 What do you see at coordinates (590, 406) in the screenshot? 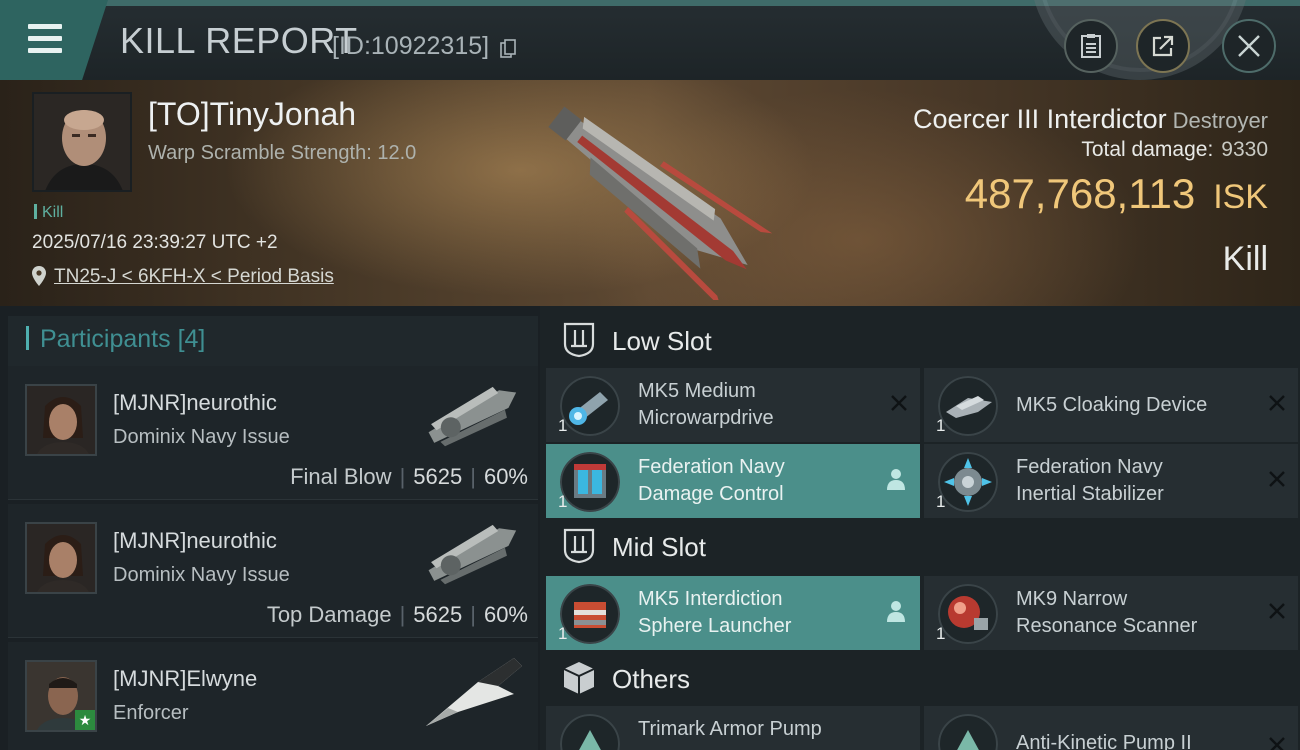
I see `microwarpdrive-icon` at bounding box center [590, 406].